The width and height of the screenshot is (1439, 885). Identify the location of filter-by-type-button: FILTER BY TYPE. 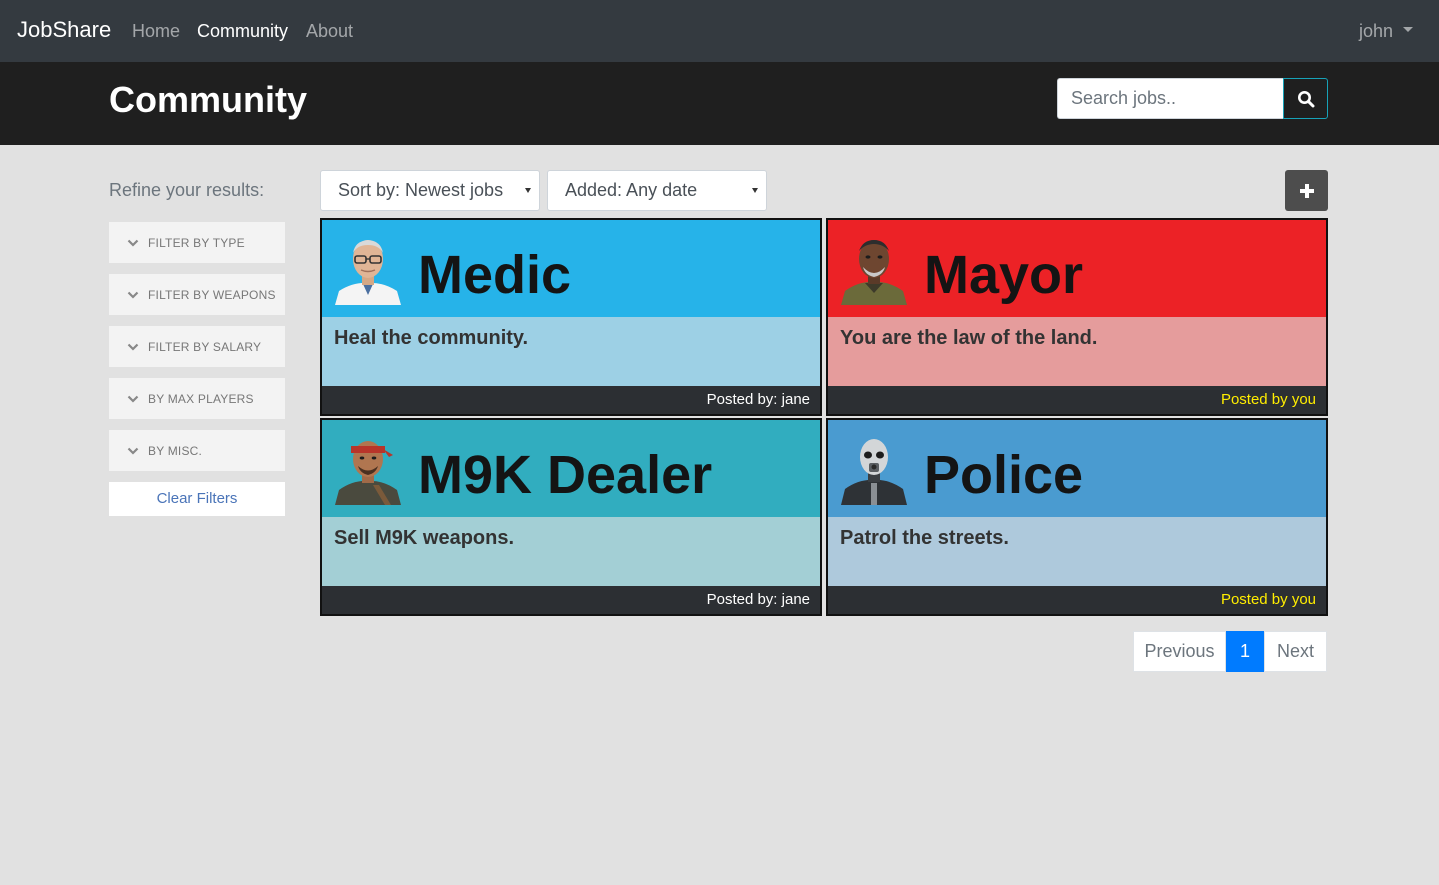
(197, 242).